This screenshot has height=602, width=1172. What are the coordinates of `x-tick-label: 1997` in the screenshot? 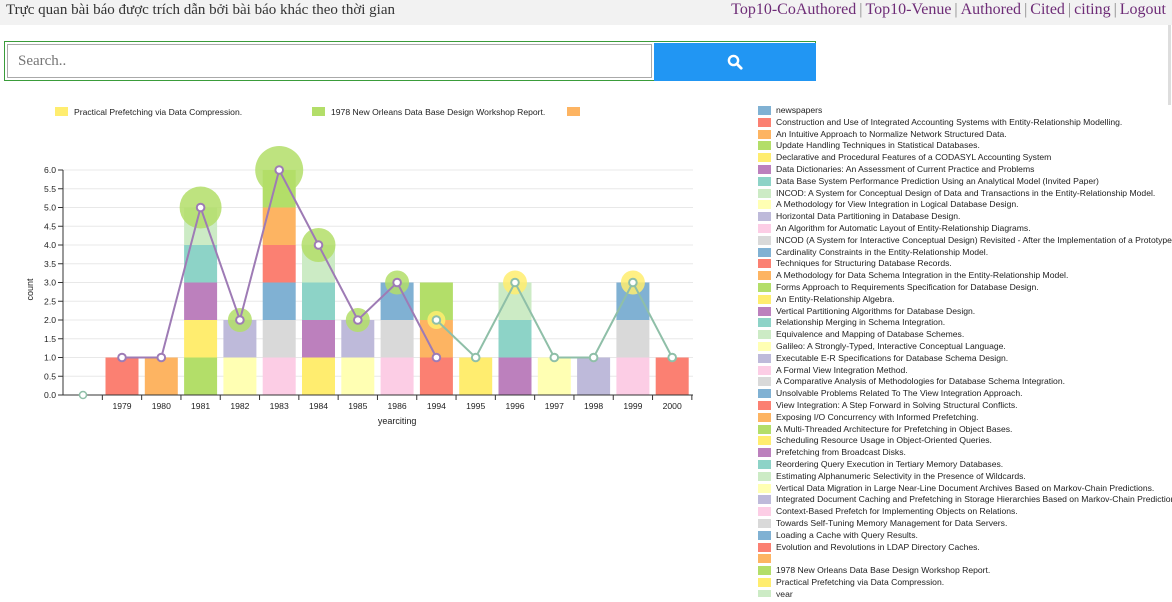 It's located at (554, 406).